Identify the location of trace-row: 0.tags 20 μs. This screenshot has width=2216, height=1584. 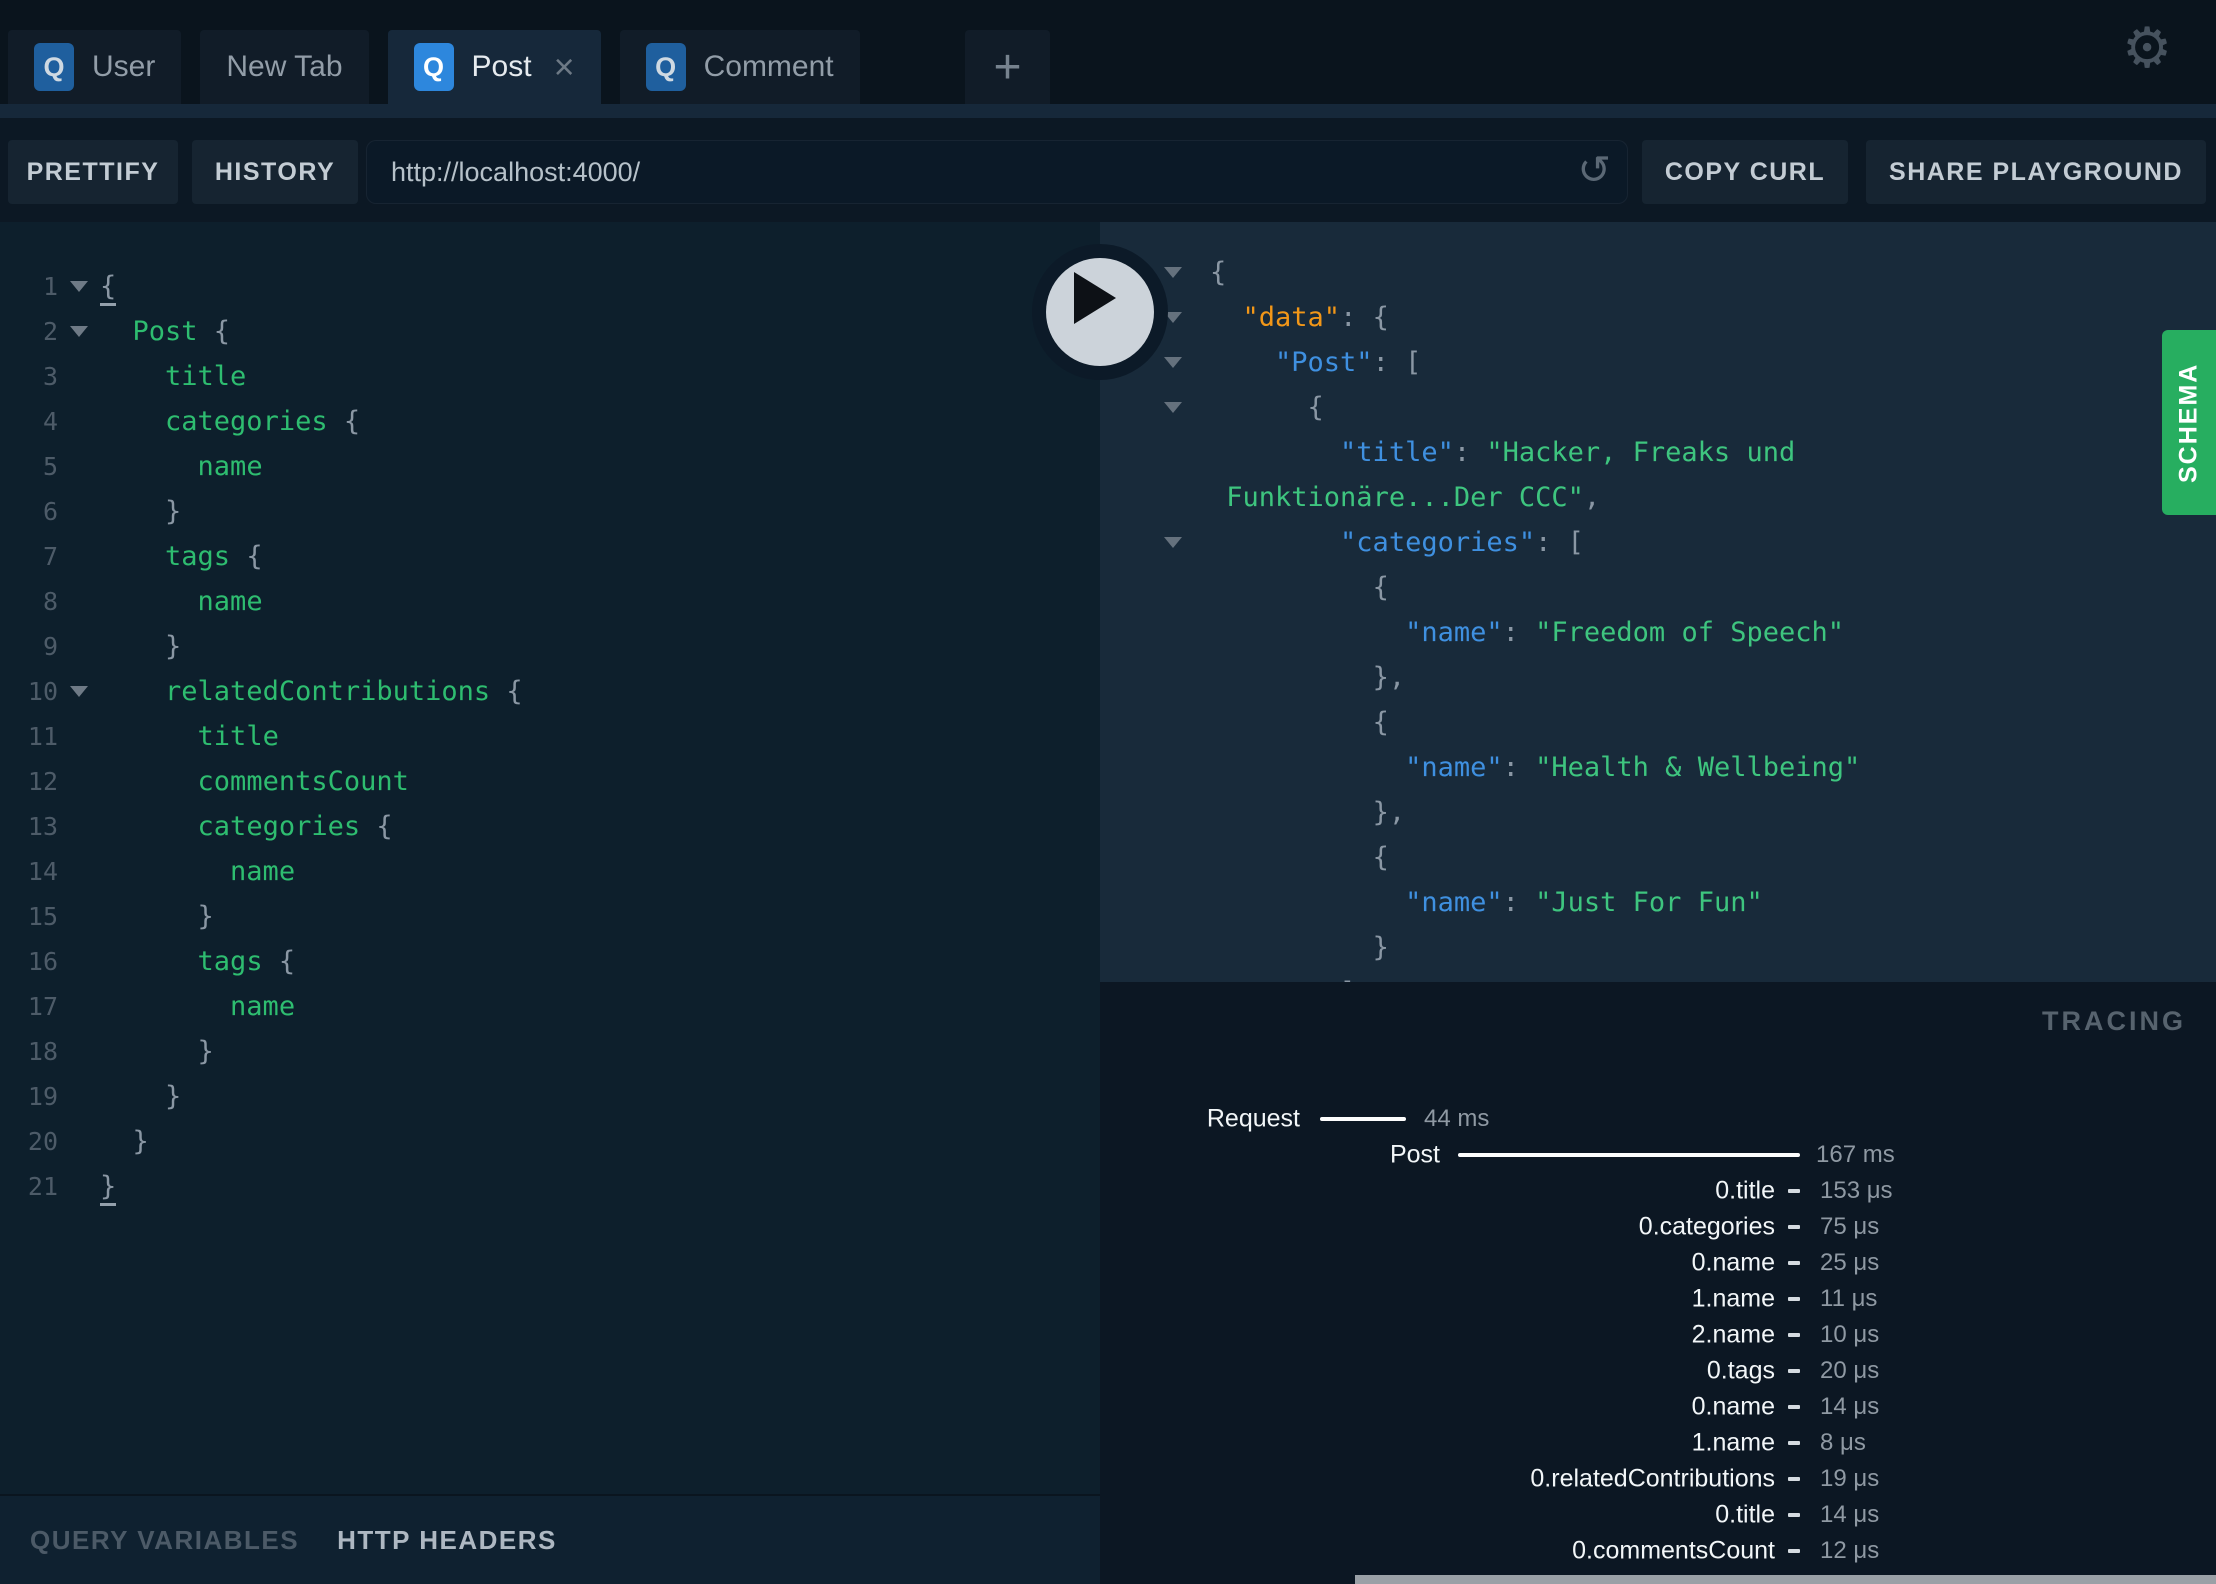
(1658, 1371).